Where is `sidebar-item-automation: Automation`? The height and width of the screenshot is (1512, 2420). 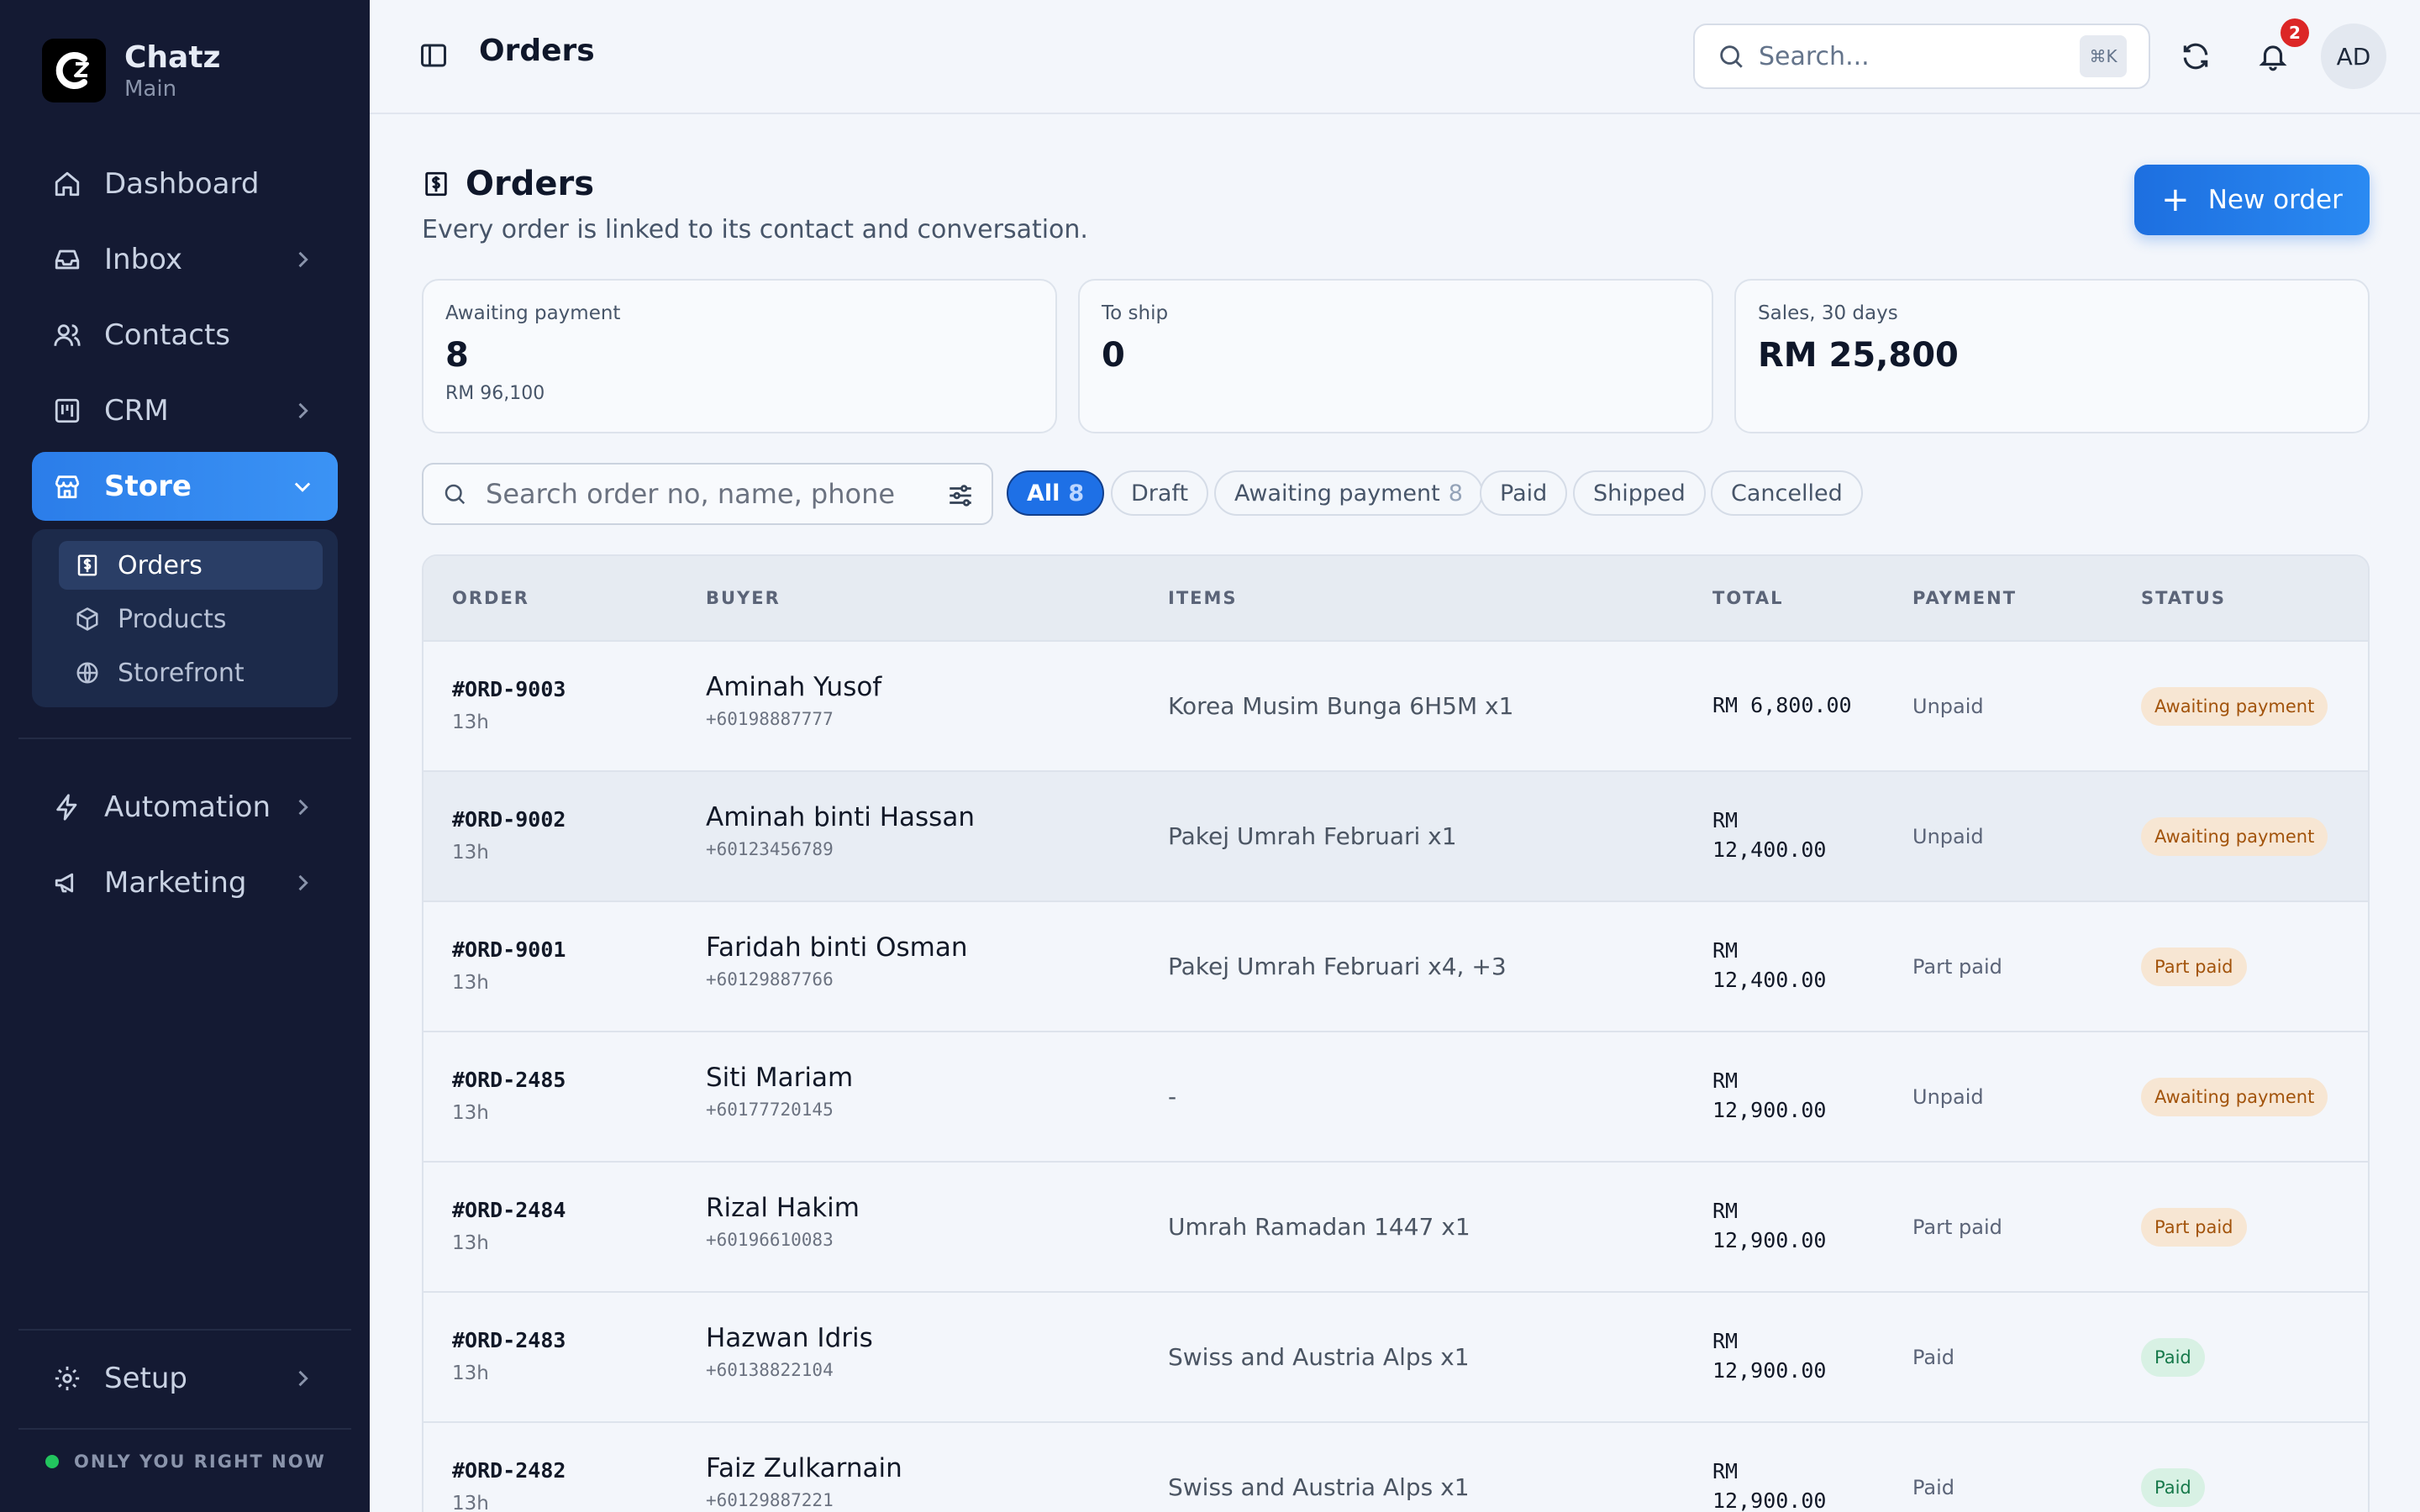
sidebar-item-automation: Automation is located at coordinates (185, 807).